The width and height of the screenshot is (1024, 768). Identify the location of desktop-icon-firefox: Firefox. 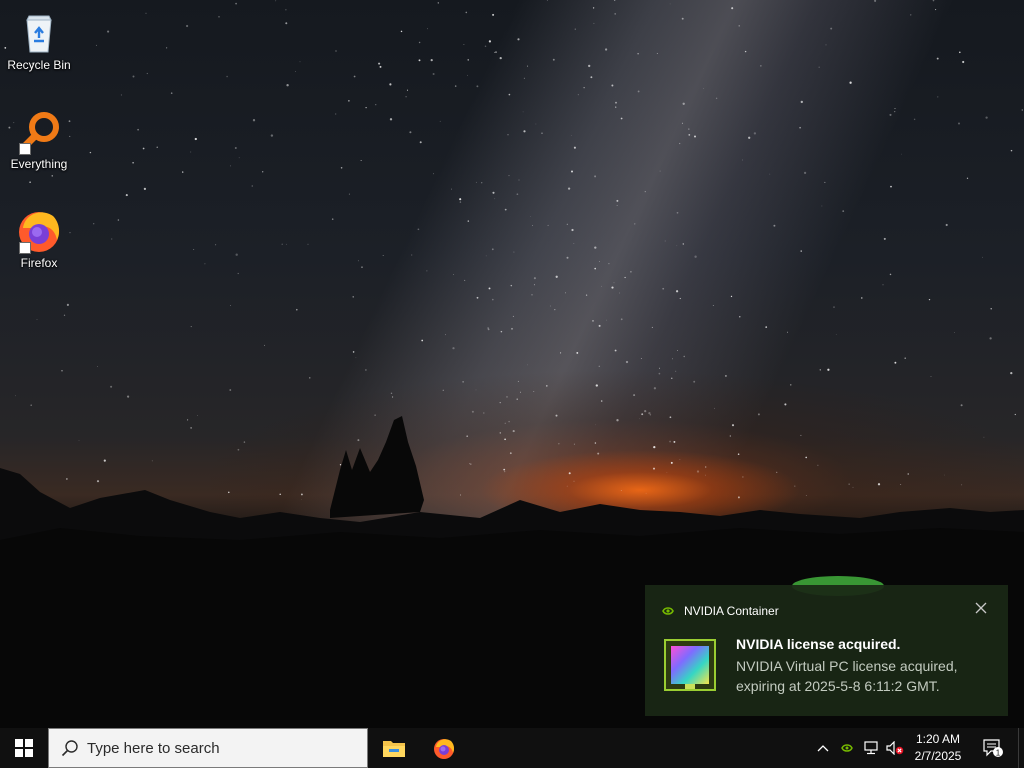
(39, 246).